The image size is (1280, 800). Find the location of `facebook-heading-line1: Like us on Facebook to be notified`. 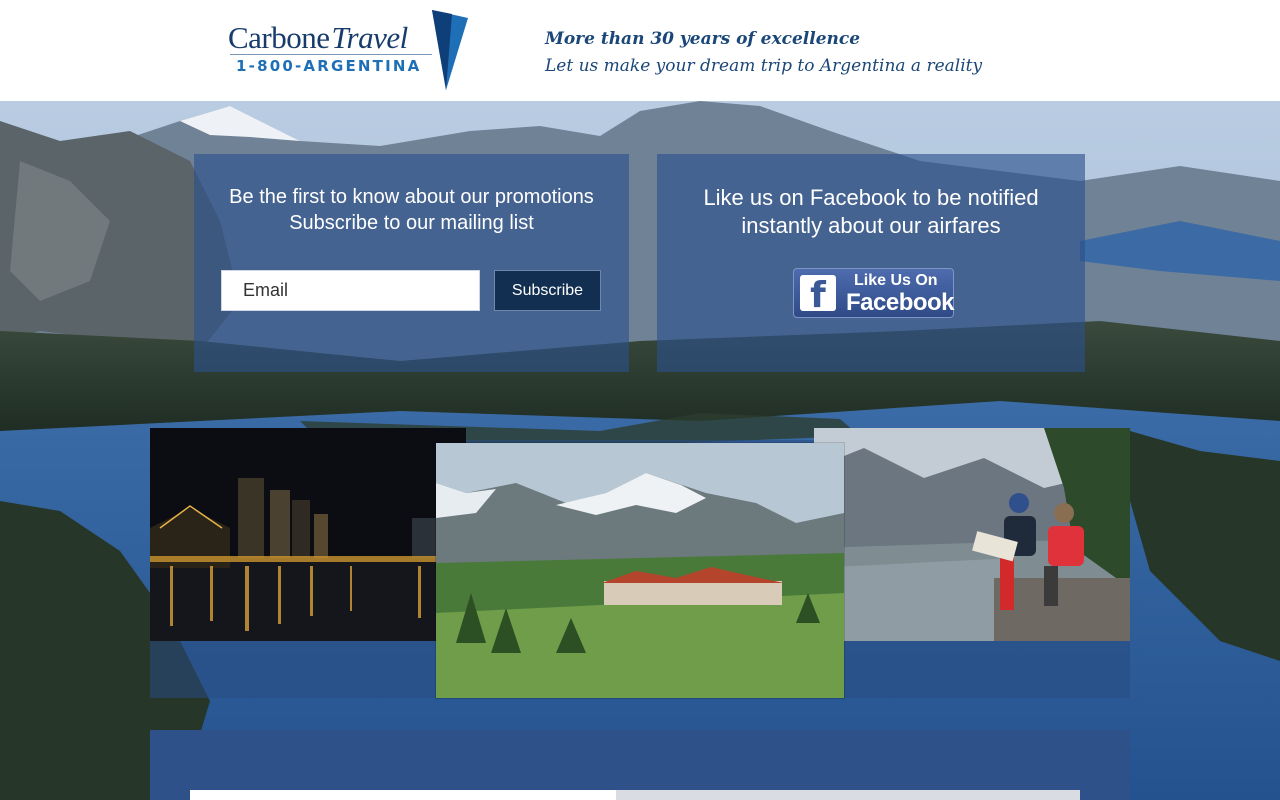

facebook-heading-line1: Like us on Facebook to be notified is located at coordinates (871, 197).